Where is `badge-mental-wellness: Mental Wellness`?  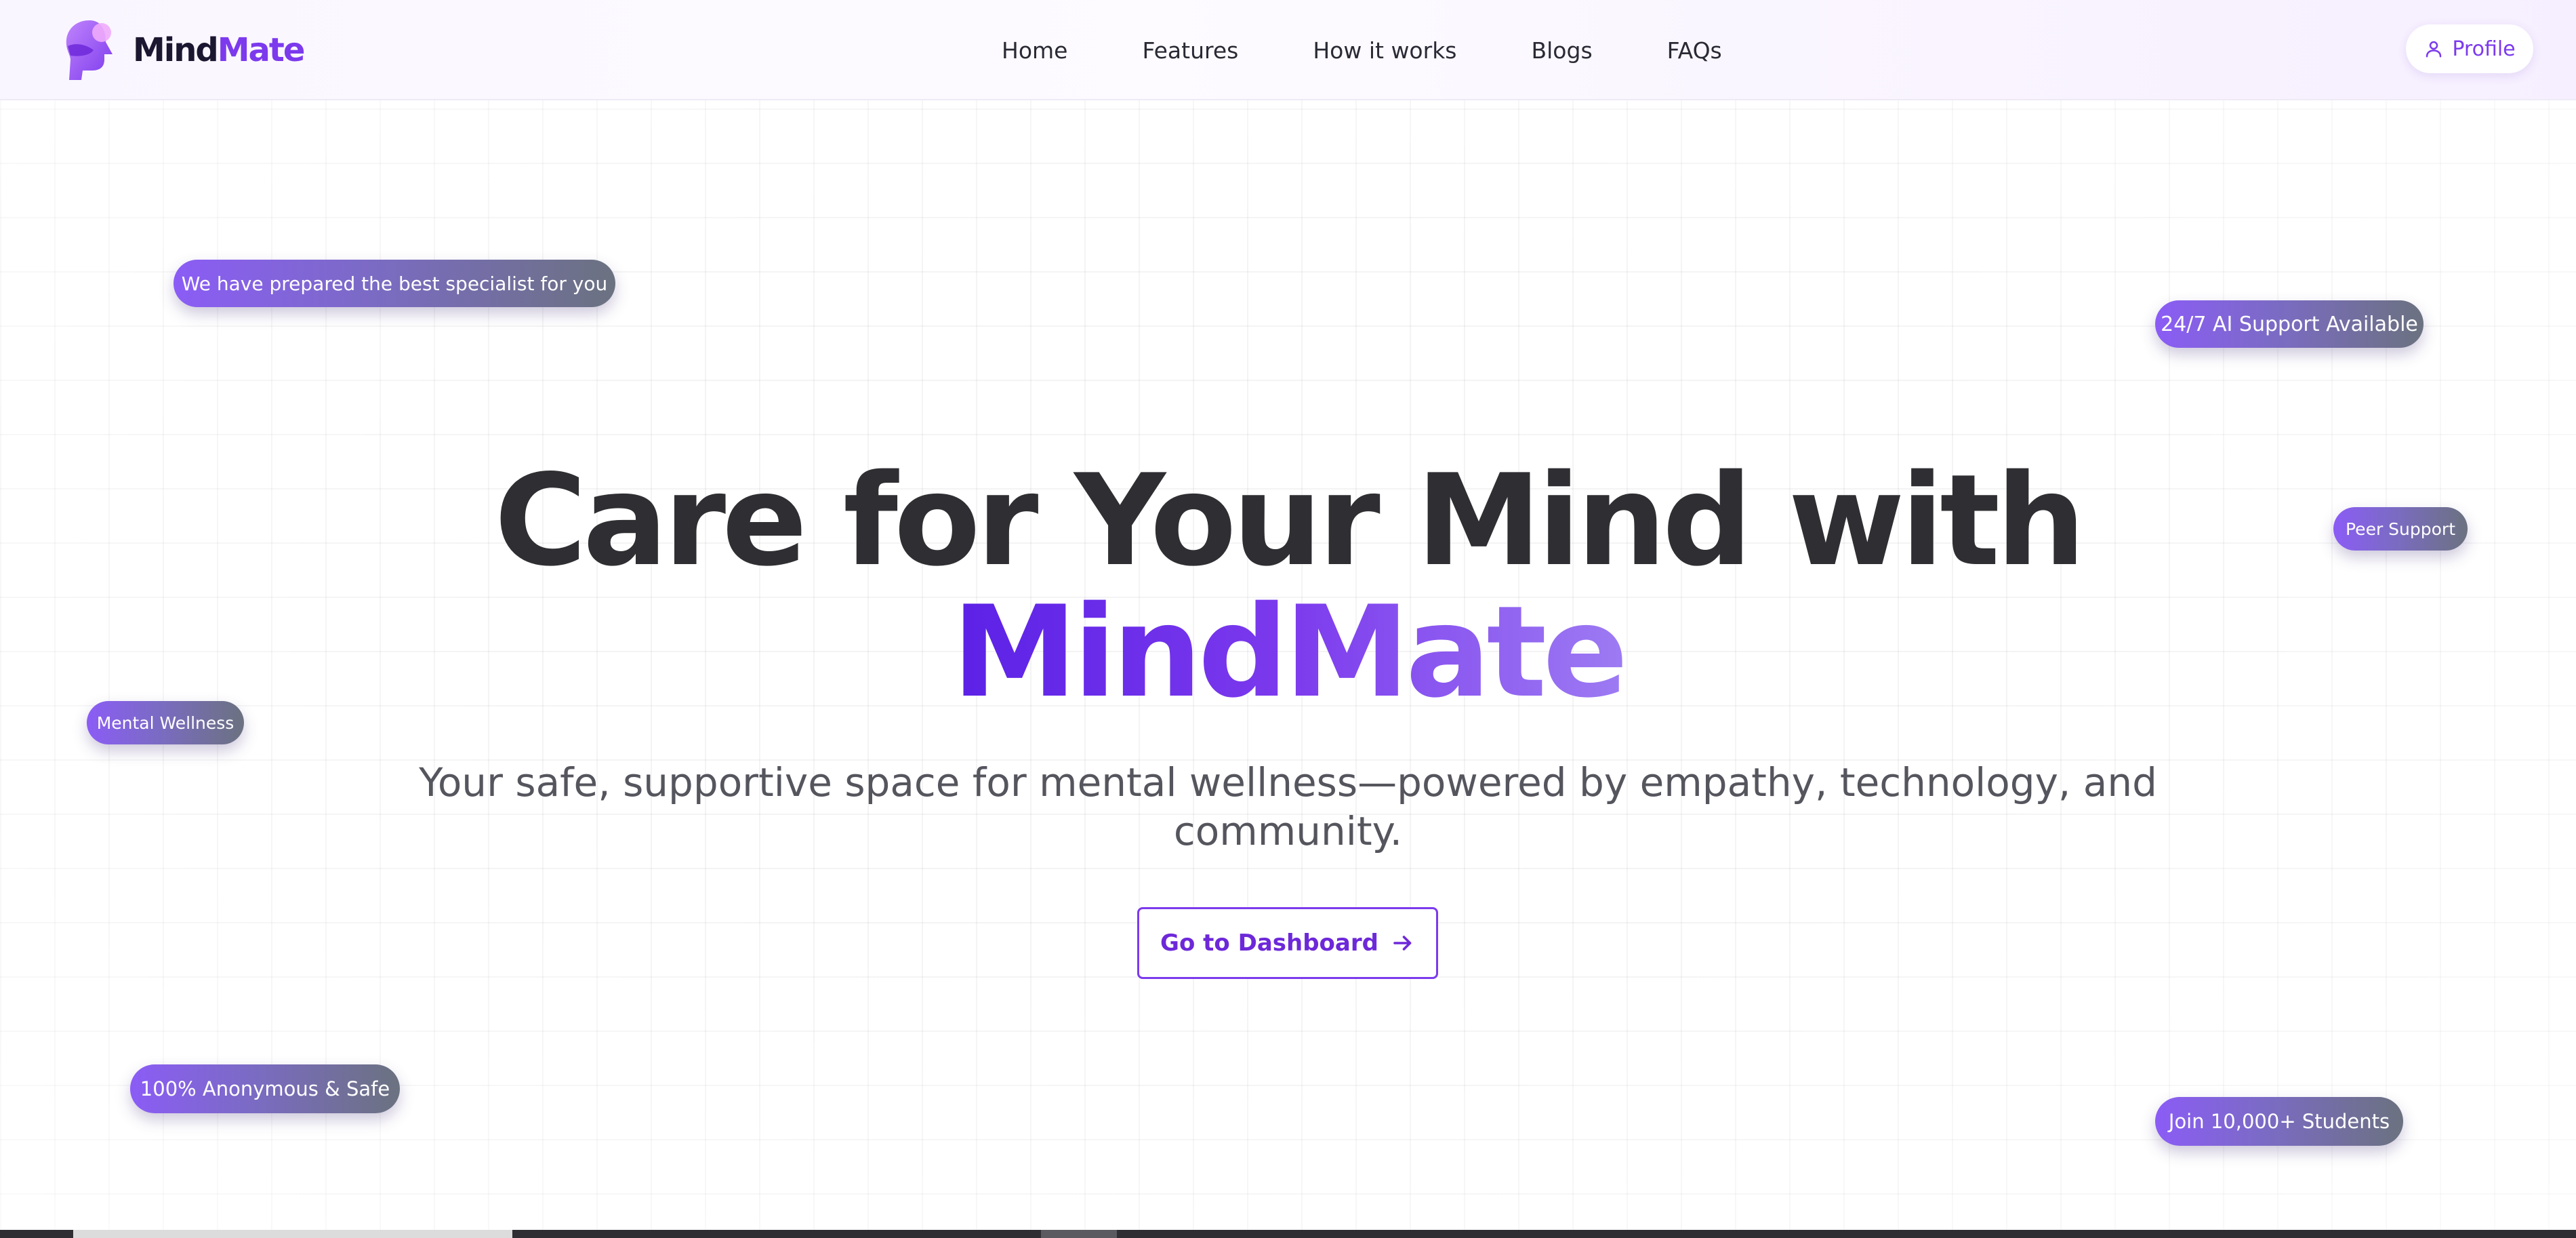 badge-mental-wellness: Mental Wellness is located at coordinates (166, 722).